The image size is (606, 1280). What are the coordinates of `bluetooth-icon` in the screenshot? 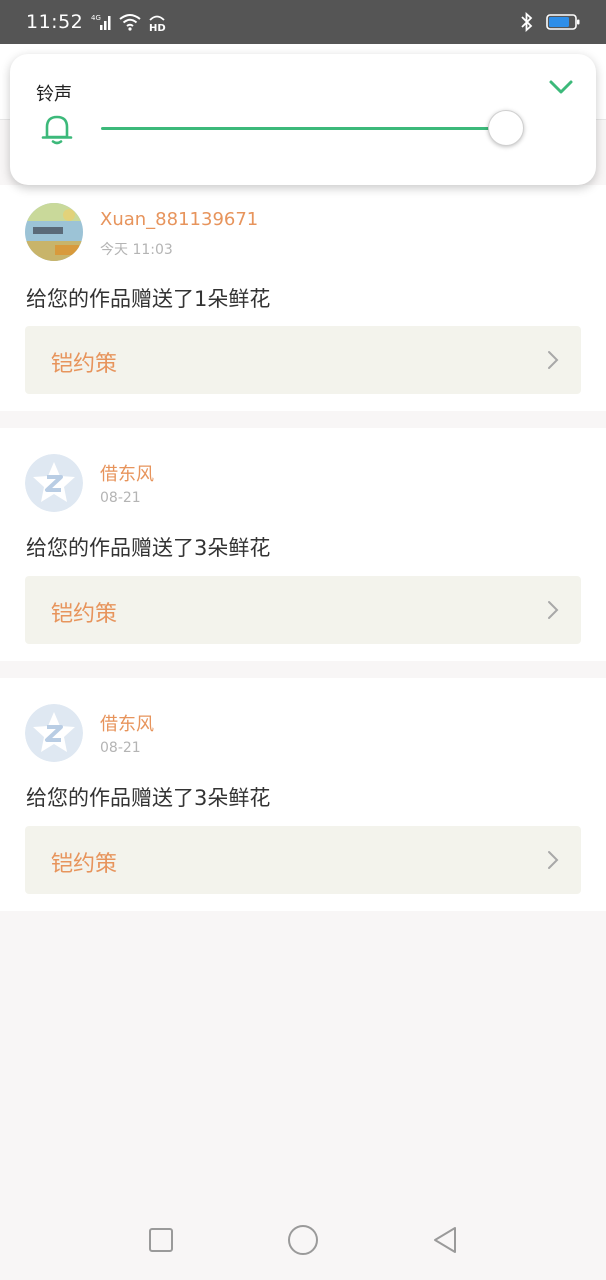 It's located at (527, 22).